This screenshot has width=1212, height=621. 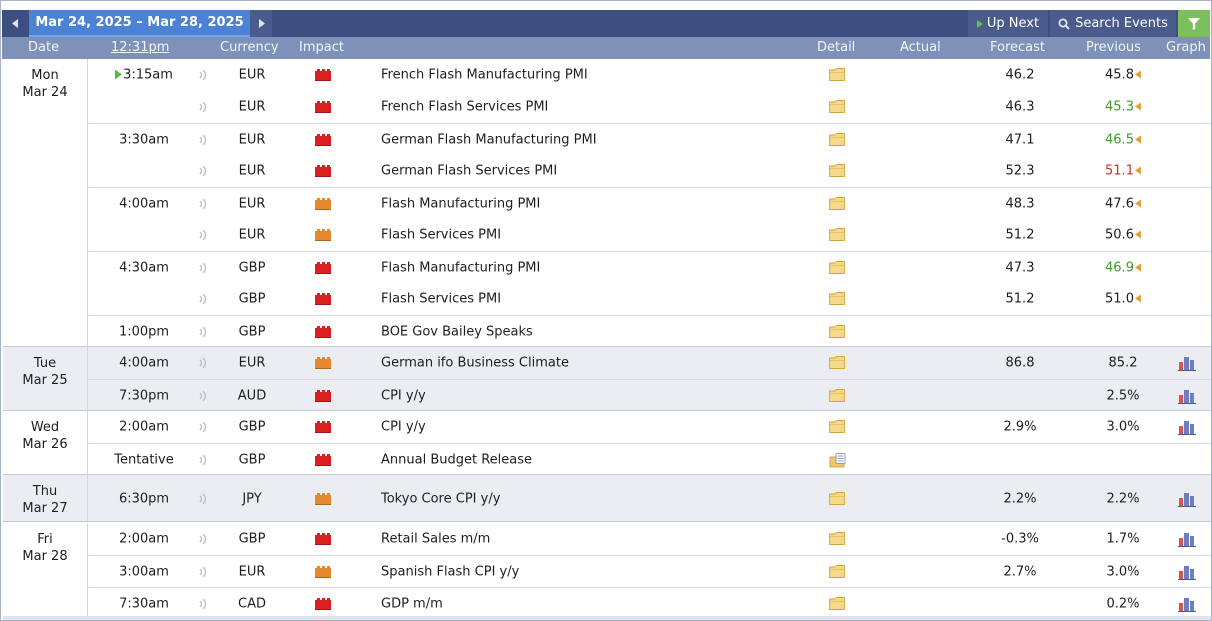 What do you see at coordinates (1194, 23) in the screenshot?
I see `filter-button` at bounding box center [1194, 23].